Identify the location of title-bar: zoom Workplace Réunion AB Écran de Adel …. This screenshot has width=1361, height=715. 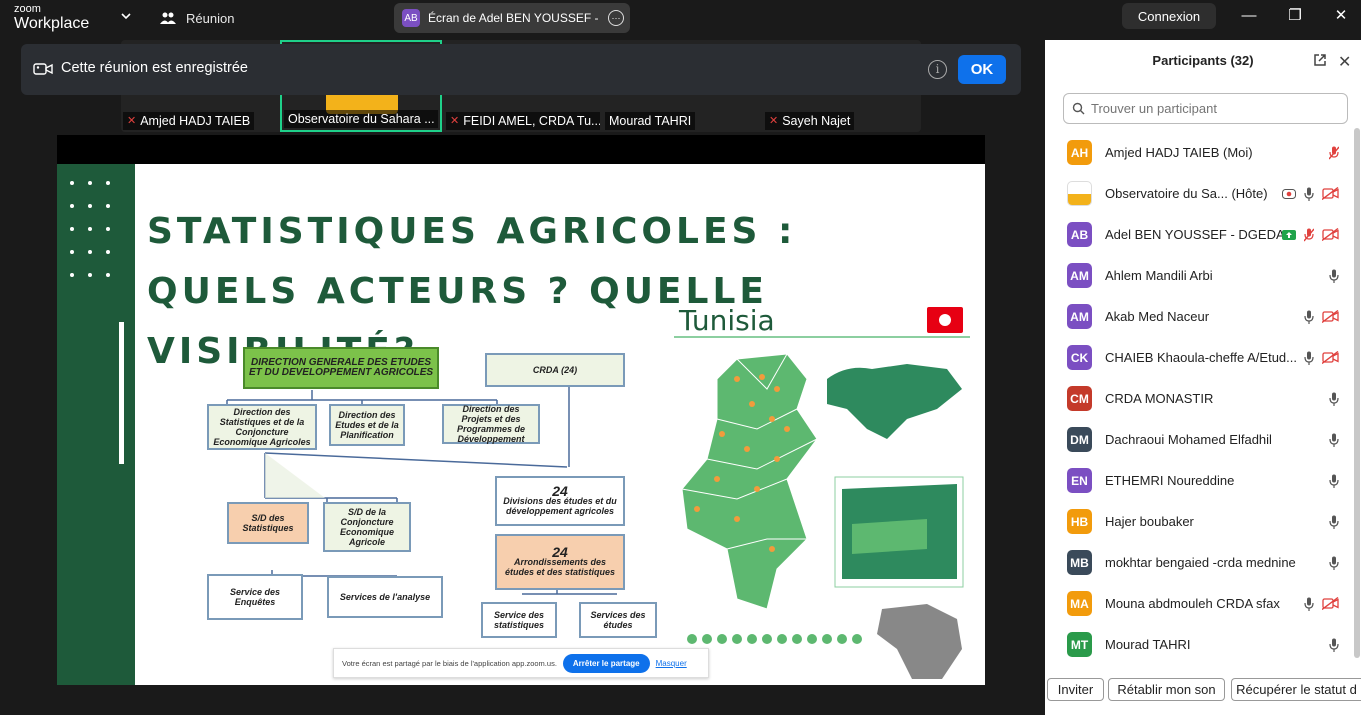
(680, 18).